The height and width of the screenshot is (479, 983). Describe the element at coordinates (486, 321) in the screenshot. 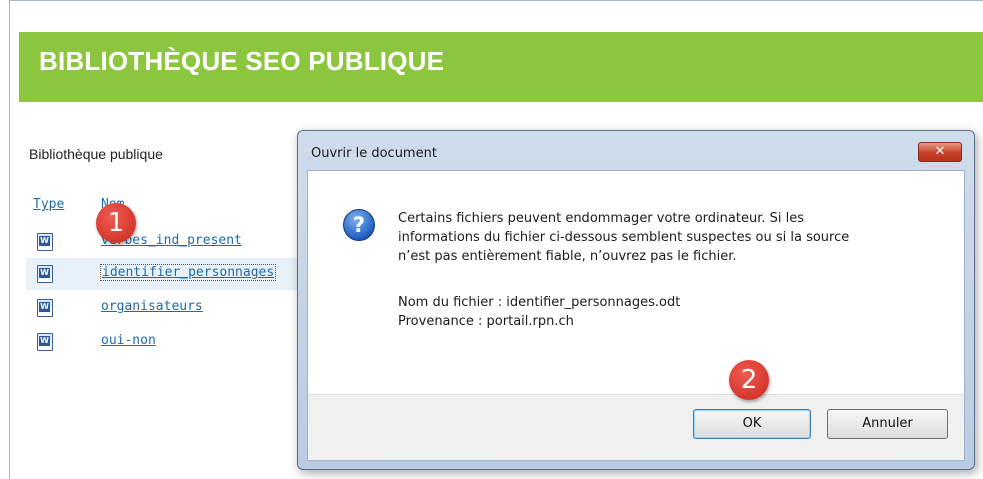

I see `source-line: Provenance : portail.rpn.ch` at that location.